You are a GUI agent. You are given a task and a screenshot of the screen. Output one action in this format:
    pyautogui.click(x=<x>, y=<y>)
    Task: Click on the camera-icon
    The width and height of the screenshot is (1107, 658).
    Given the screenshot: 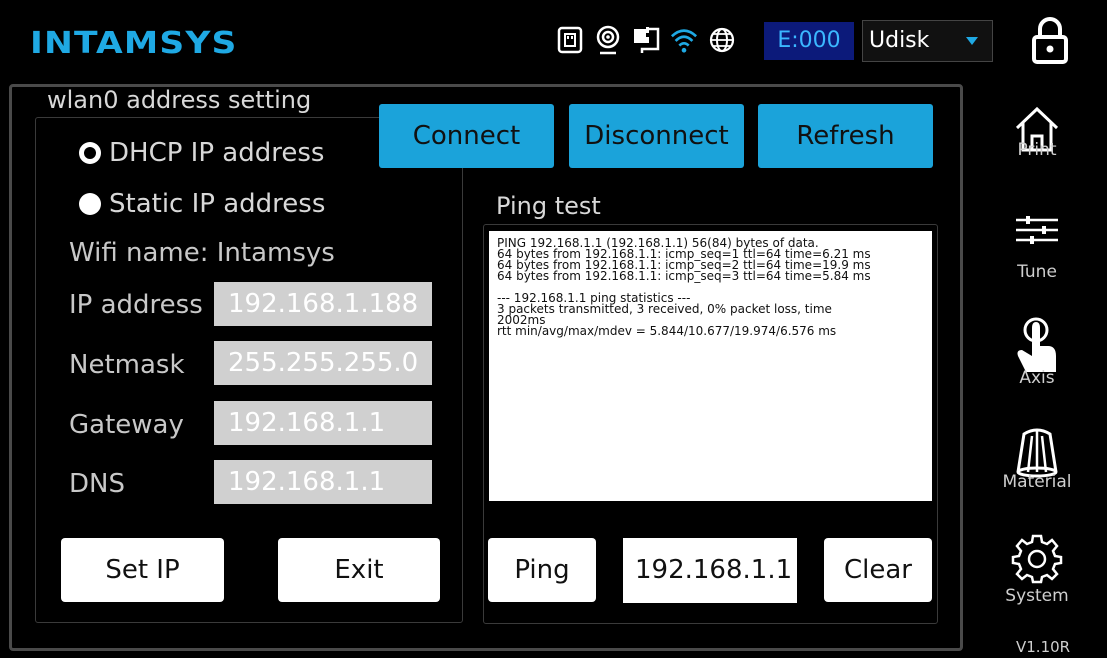 What is the action you would take?
    pyautogui.click(x=608, y=40)
    